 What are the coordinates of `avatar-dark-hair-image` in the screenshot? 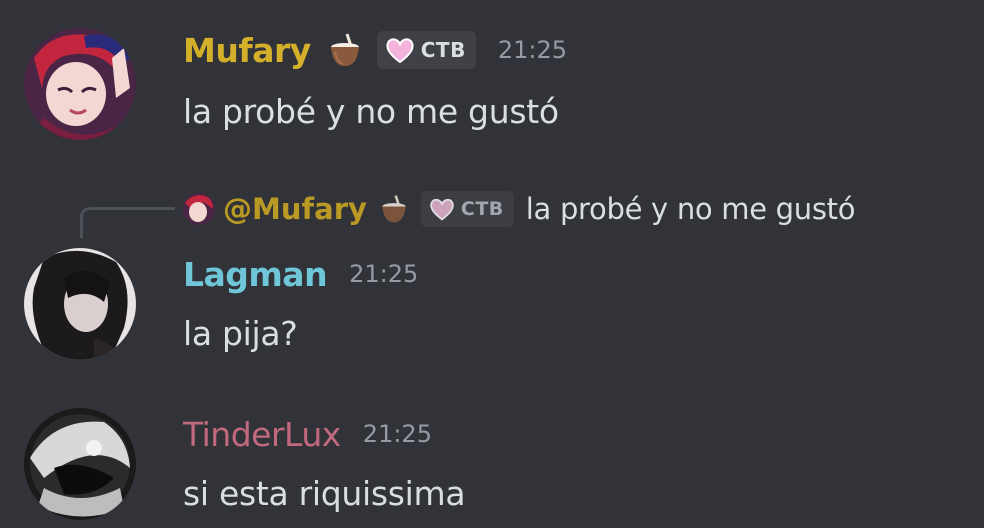 It's located at (80, 304).